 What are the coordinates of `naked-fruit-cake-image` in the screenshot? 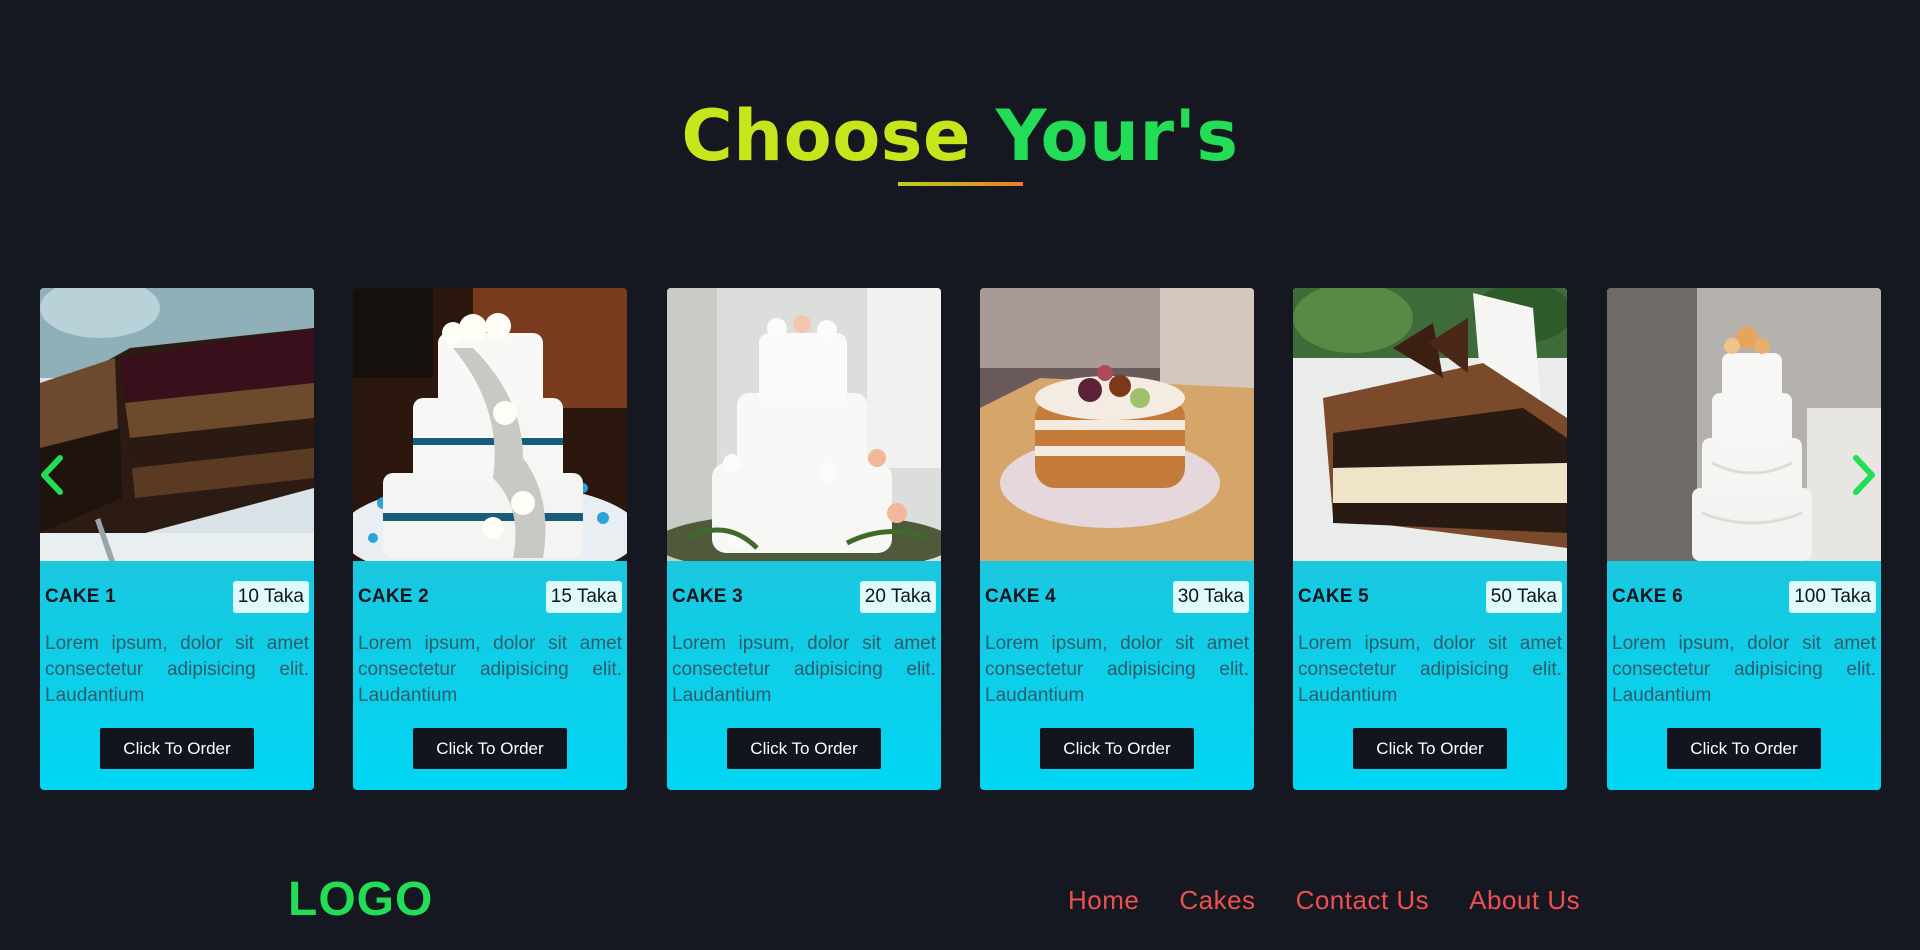 It's located at (1117, 424).